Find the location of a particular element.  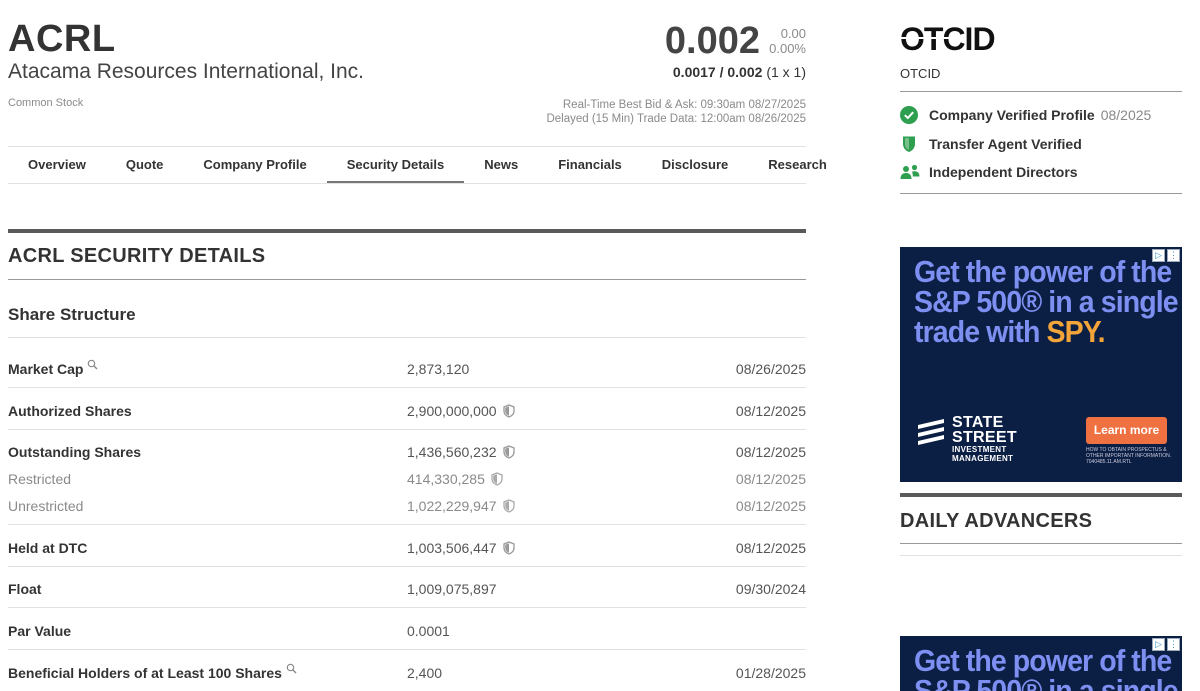

row-unrestricted: Unrestricted 1,022,229,947 08/12/2025 is located at coordinates (407, 508).